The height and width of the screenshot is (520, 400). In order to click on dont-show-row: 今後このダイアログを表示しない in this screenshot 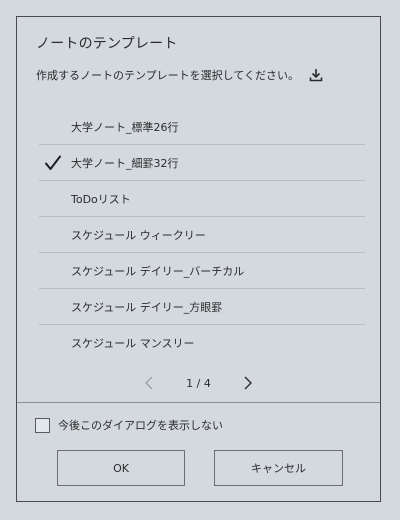, I will do `click(129, 425)`.